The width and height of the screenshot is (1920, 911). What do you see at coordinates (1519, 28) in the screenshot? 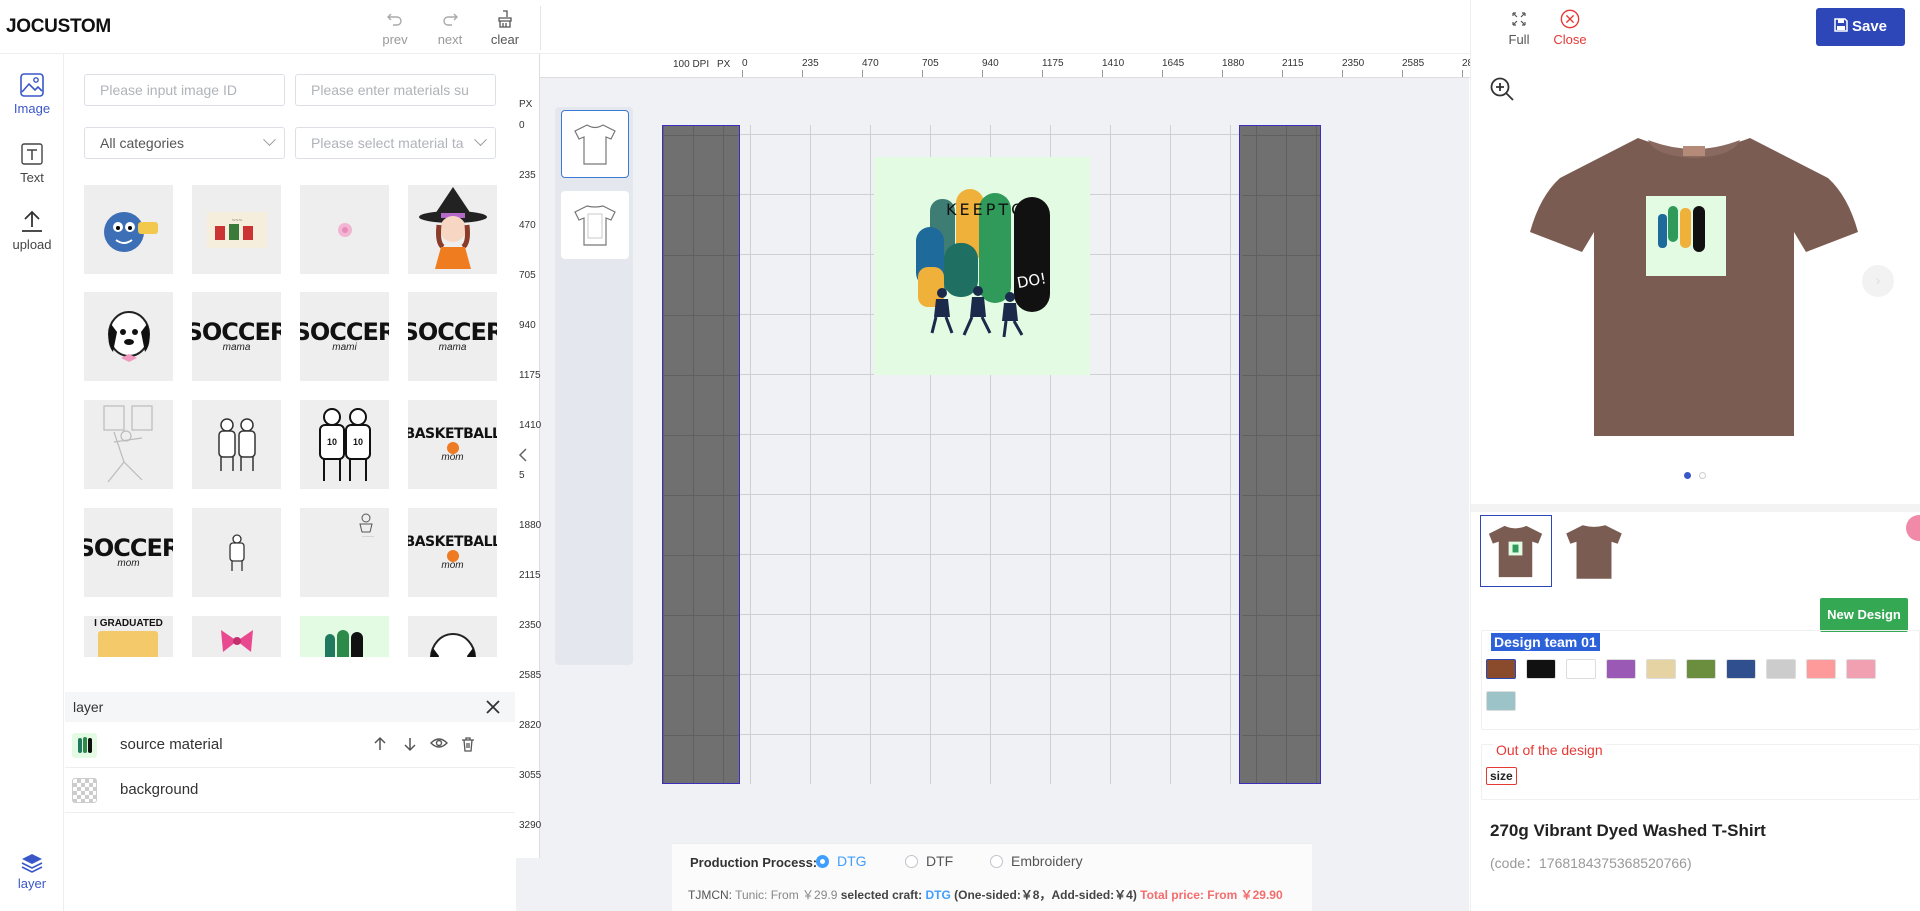
I see `fullscreen-button: Full` at bounding box center [1519, 28].